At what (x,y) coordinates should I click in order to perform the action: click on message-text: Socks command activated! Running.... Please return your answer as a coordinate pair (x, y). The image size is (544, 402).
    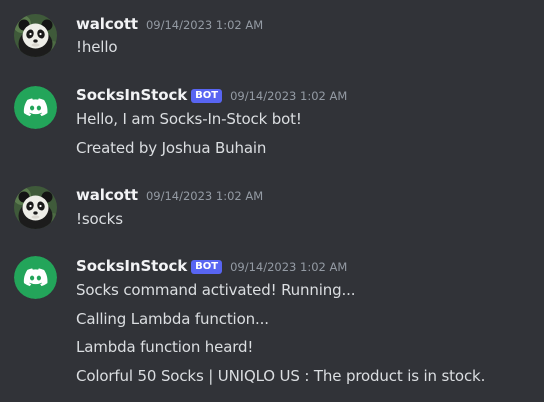
    Looking at the image, I should click on (216, 290).